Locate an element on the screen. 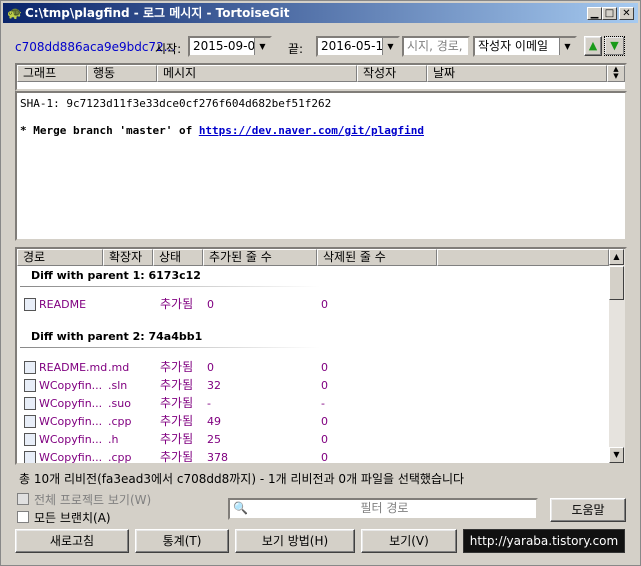 The width and height of the screenshot is (641, 566). minimize-button: ▁ is located at coordinates (594, 13).